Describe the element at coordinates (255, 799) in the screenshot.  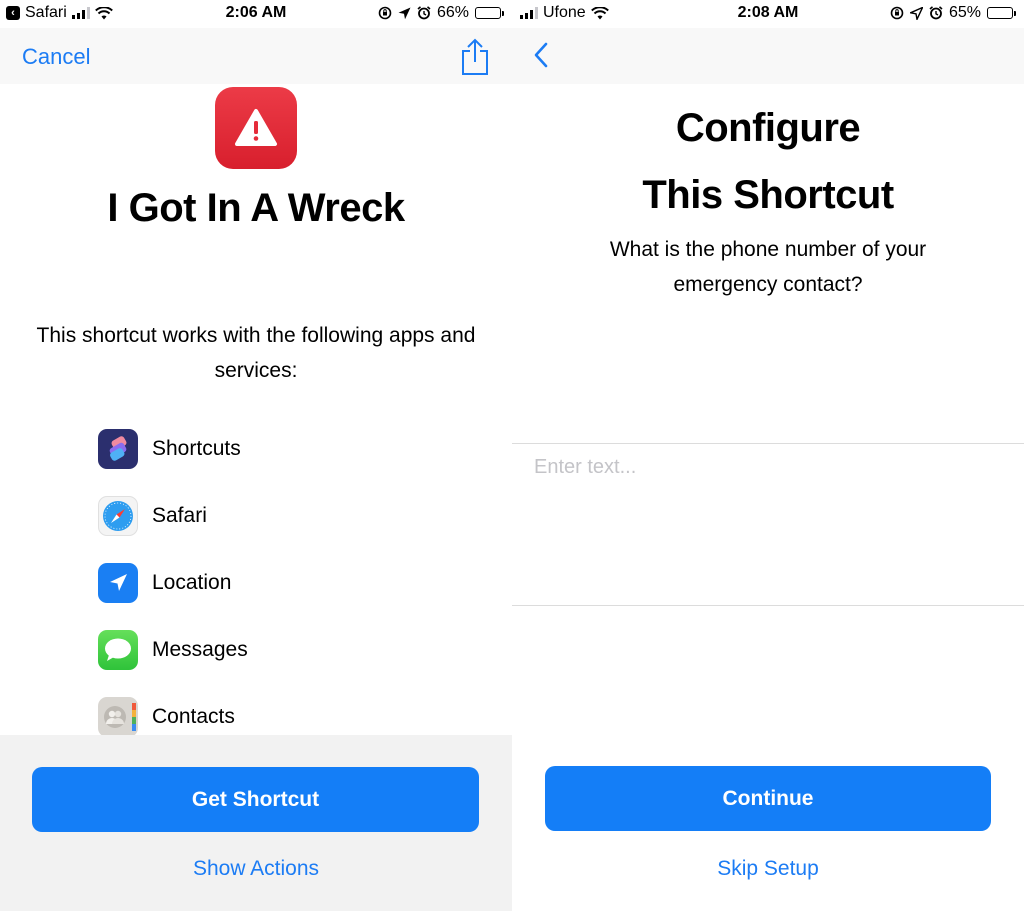
I see `get-shortcut-button: Get Shortcut` at that location.